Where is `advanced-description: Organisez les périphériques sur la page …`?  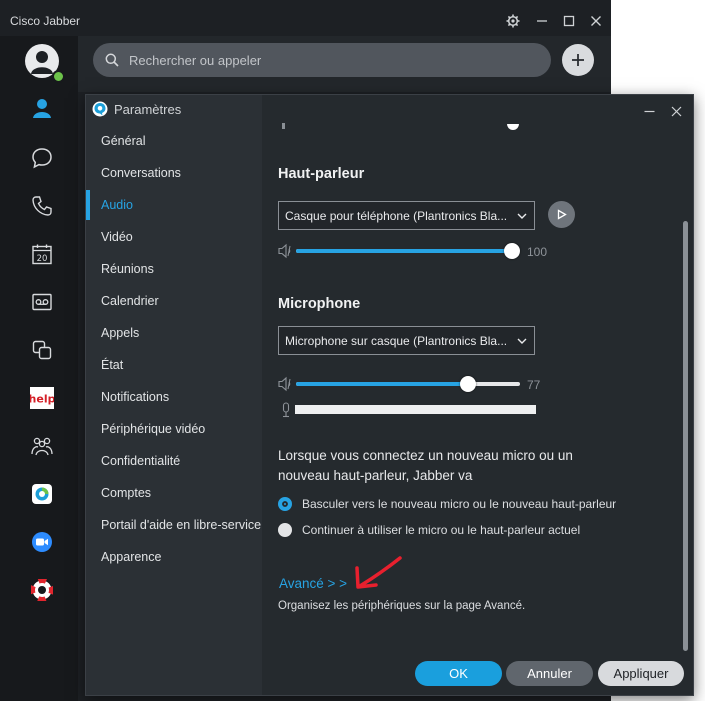 advanced-description: Organisez les périphériques sur la page … is located at coordinates (402, 606).